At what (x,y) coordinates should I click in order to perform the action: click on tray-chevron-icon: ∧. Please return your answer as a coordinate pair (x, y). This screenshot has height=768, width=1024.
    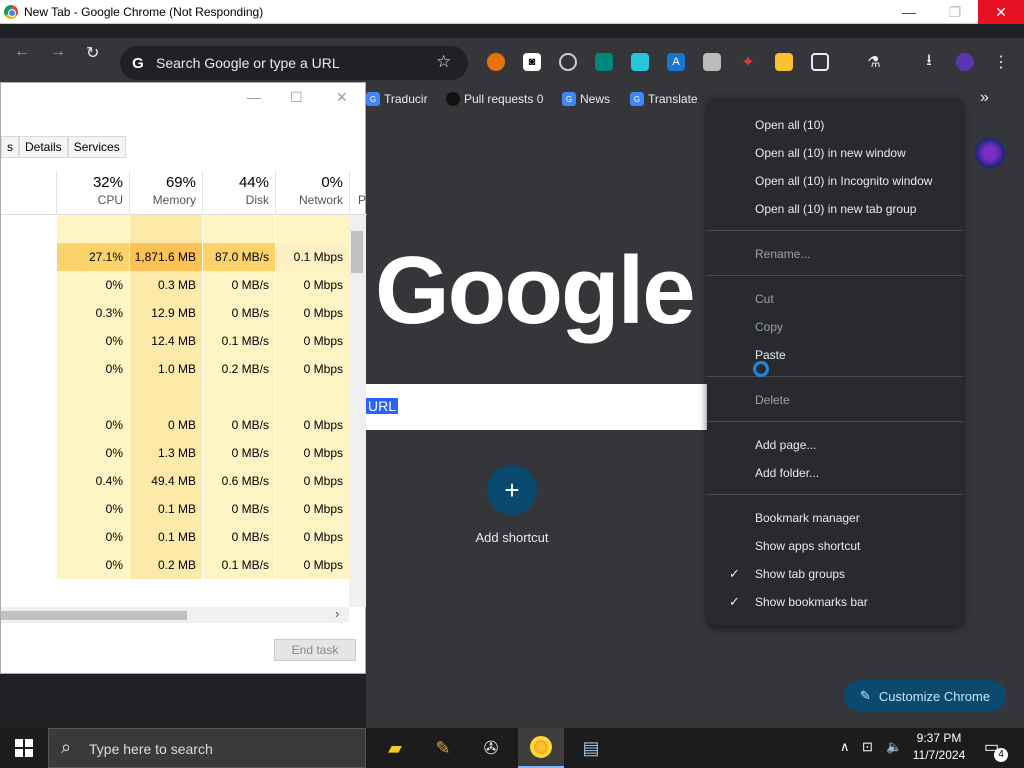
    Looking at the image, I should click on (845, 747).